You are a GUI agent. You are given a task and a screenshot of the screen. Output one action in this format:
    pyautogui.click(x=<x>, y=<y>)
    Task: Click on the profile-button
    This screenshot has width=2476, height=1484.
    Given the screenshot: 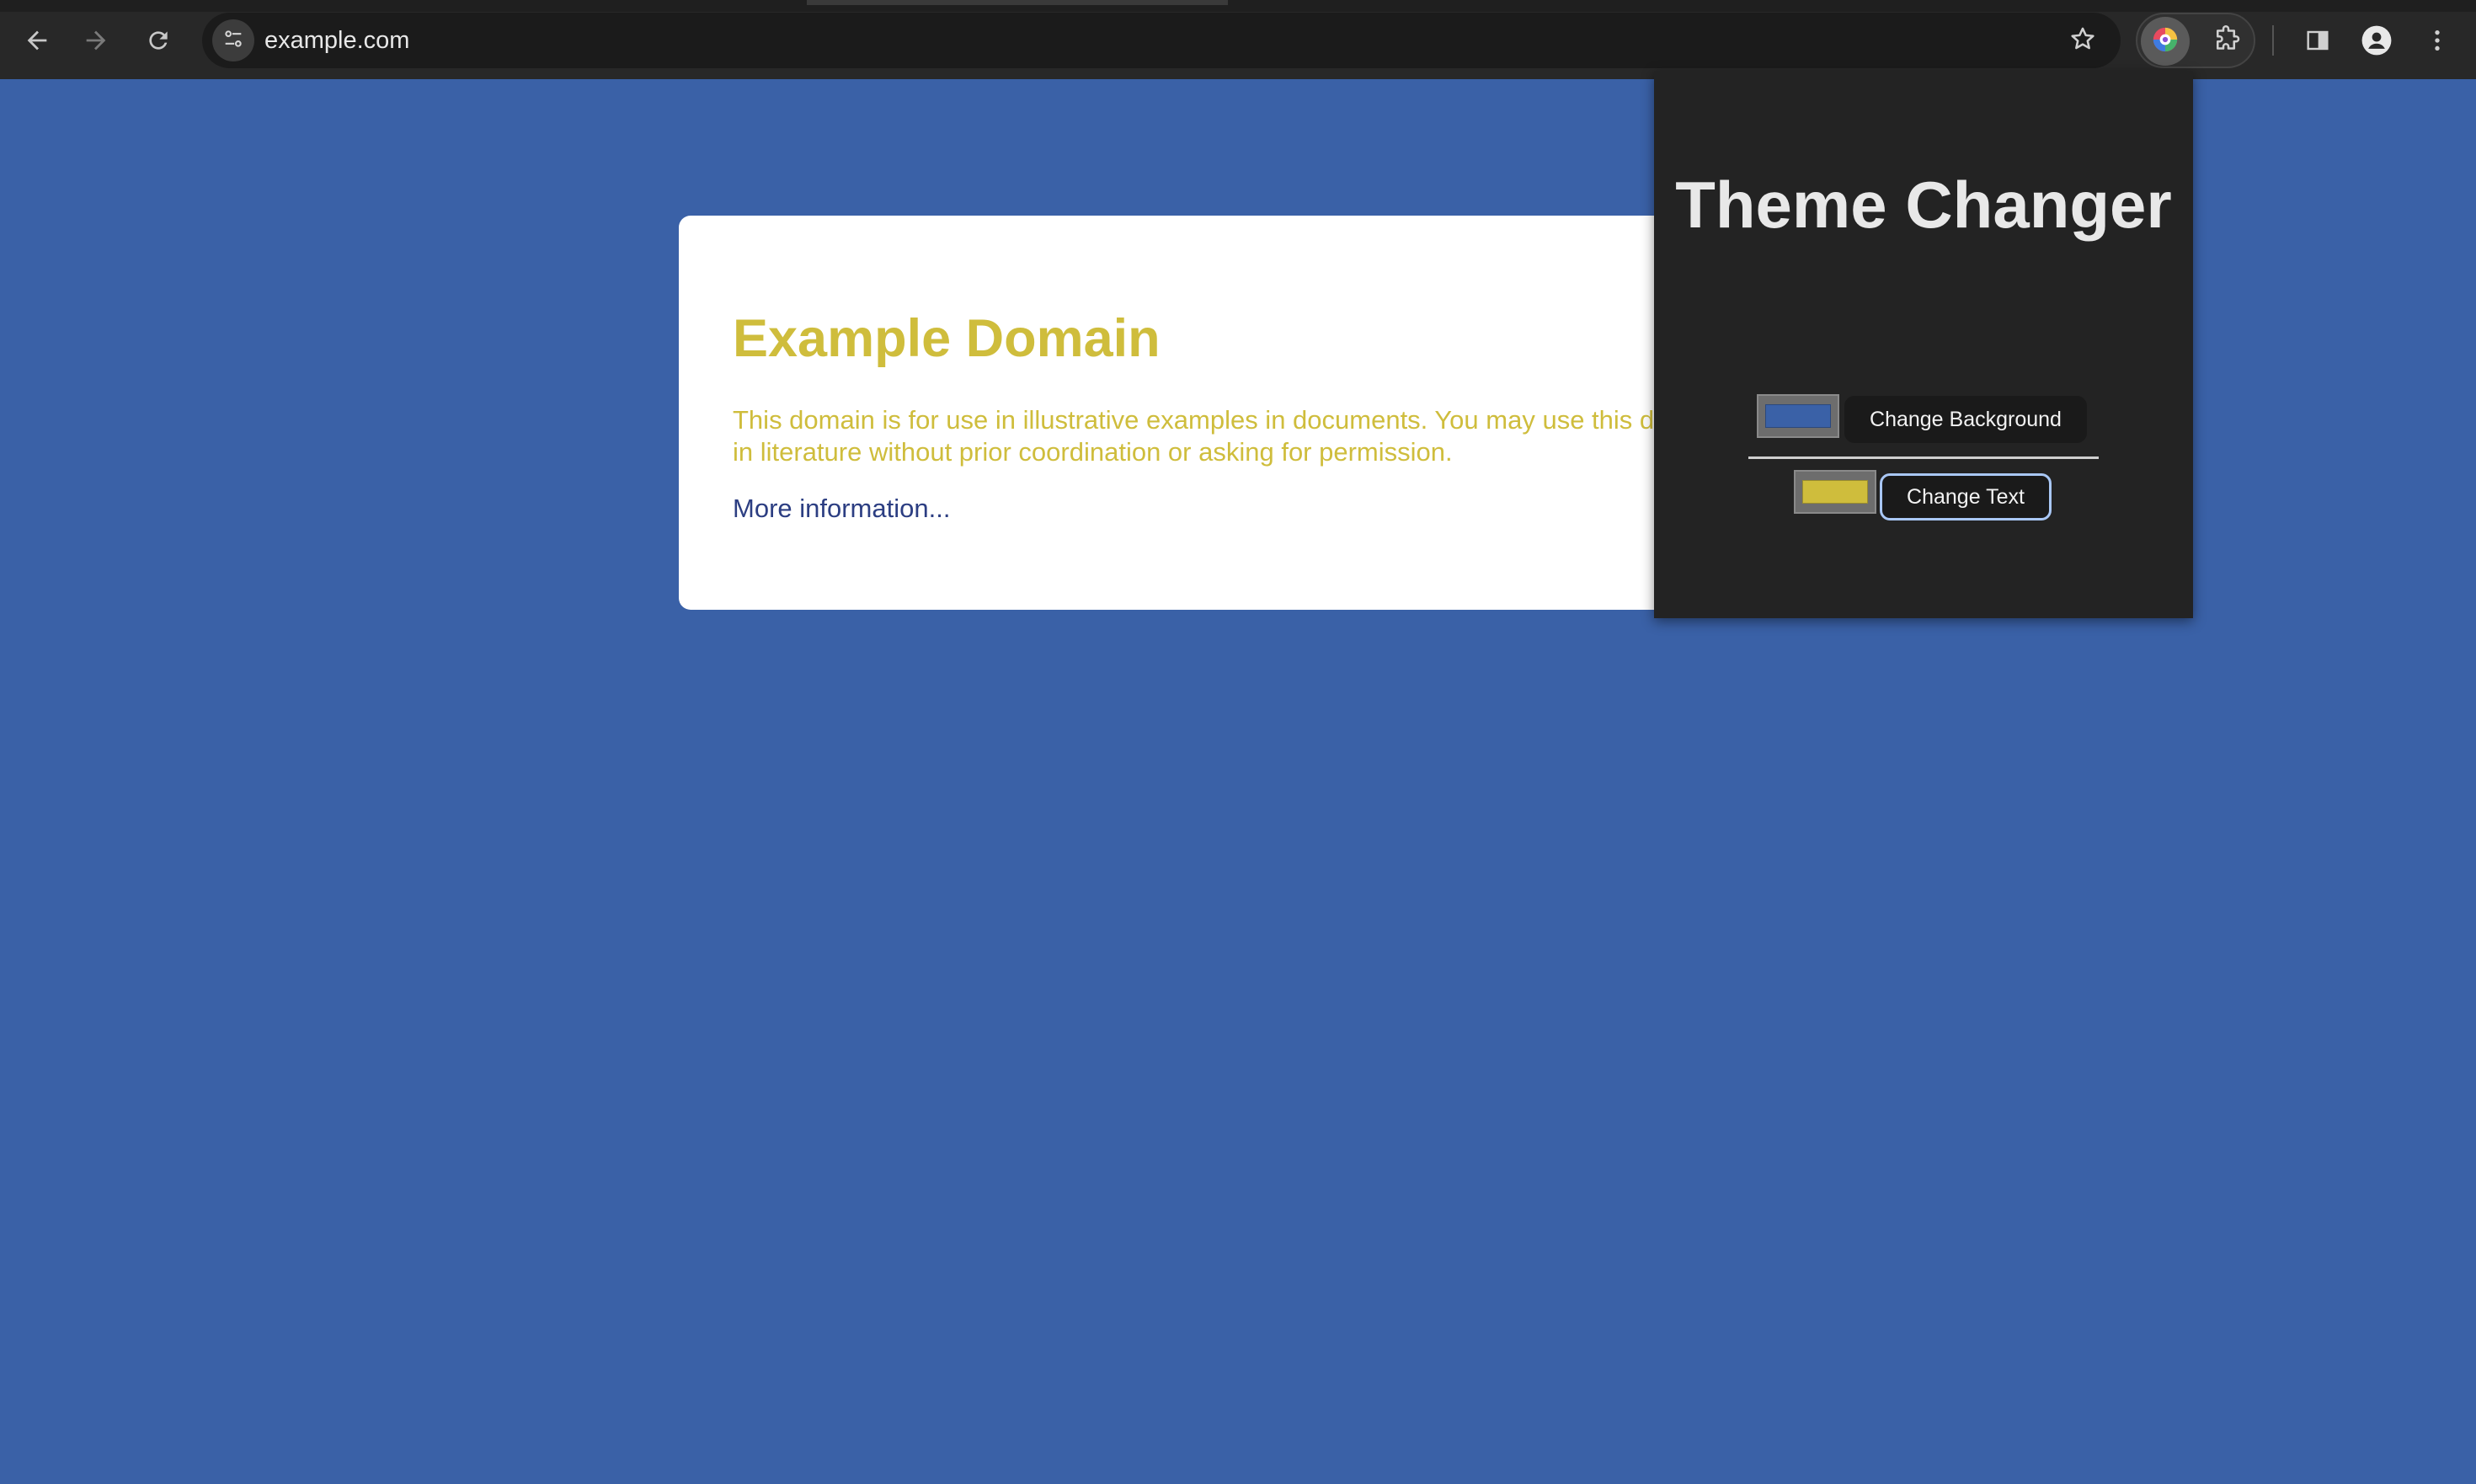 What is the action you would take?
    pyautogui.click(x=2377, y=41)
    